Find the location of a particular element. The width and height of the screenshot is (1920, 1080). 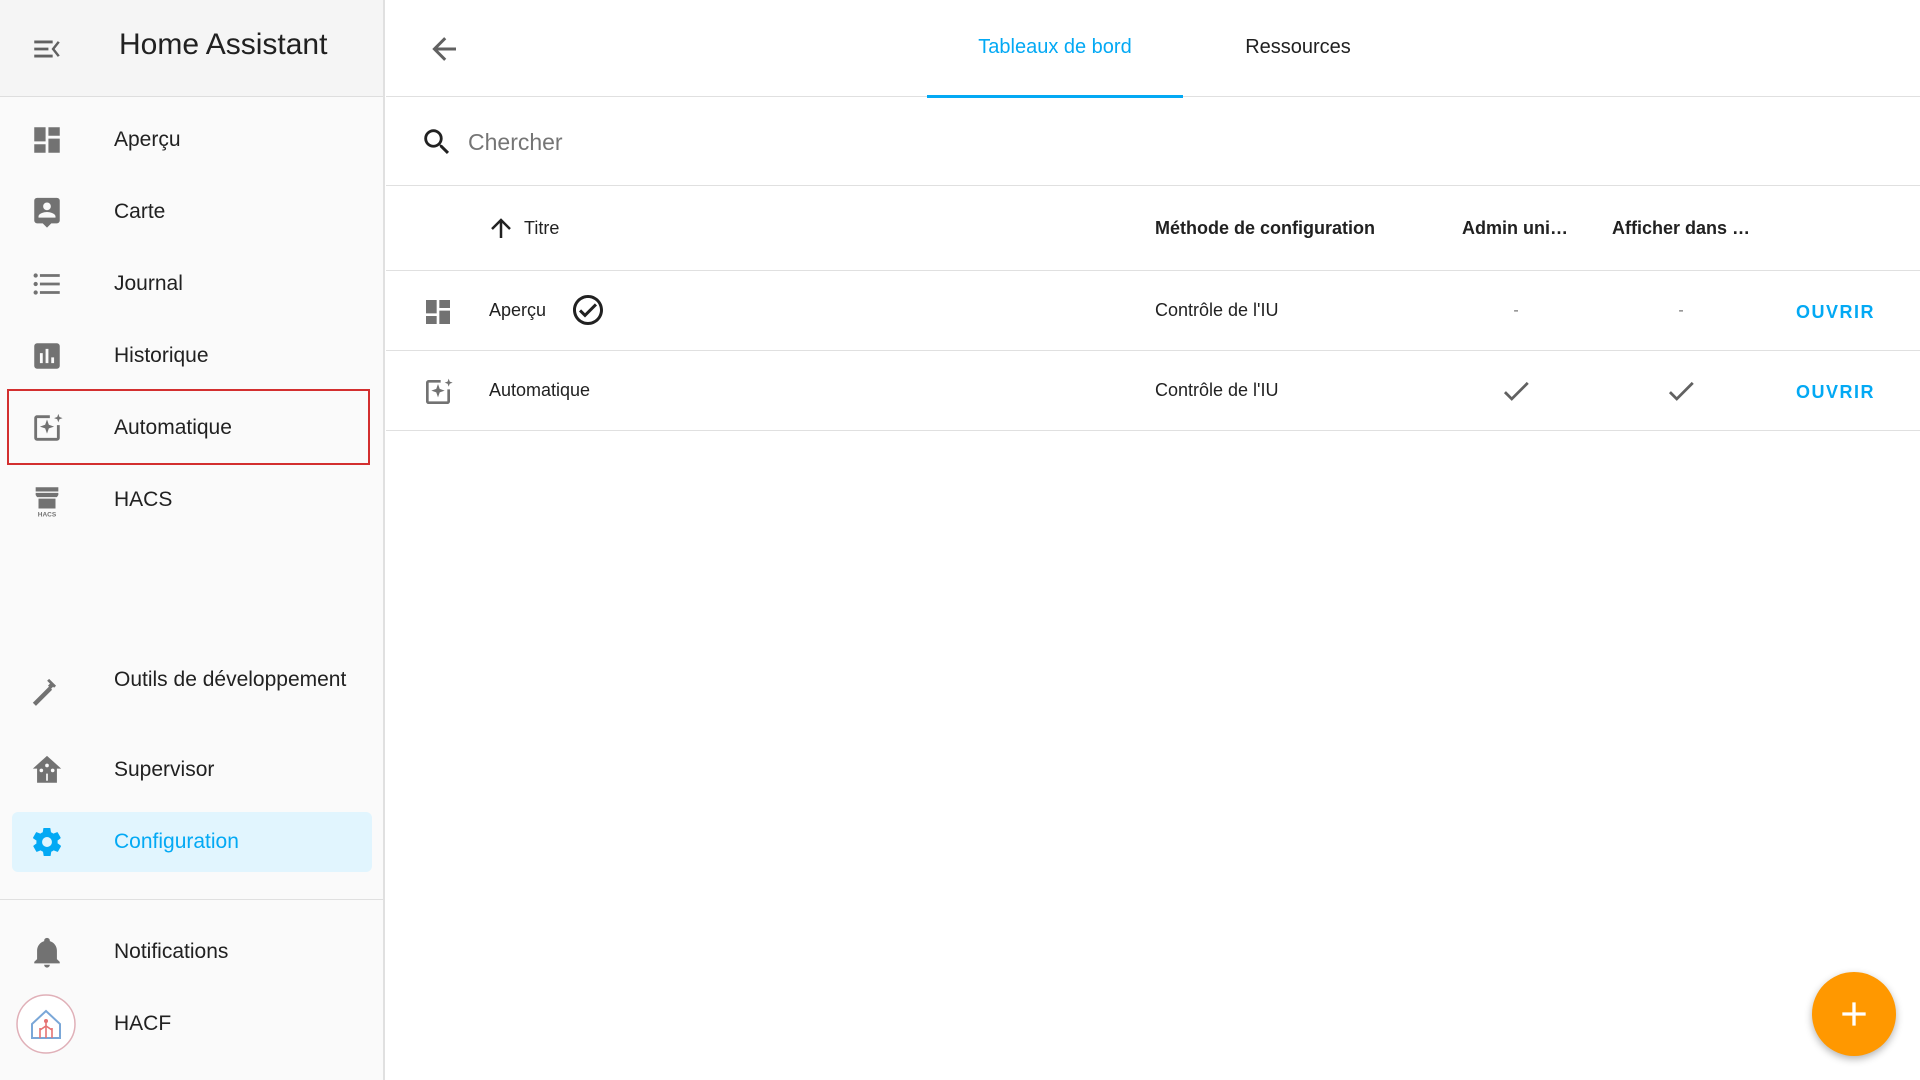

sidebar-item-journal: Journal is located at coordinates (192, 284).